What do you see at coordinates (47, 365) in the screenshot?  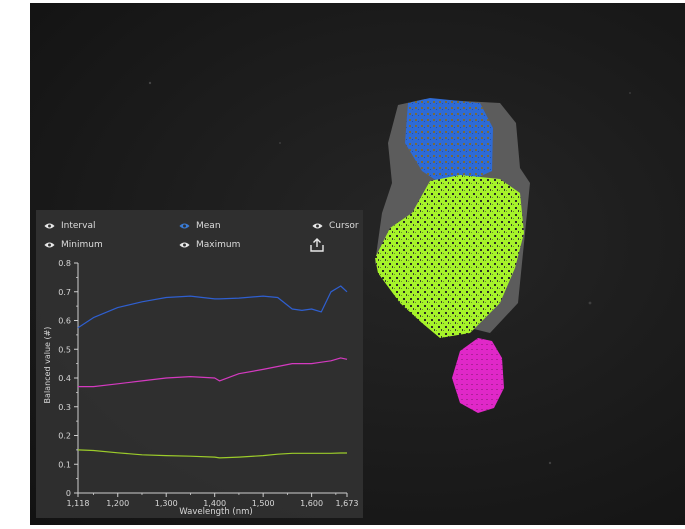 I see `y-axis-label: Balanced value (#)` at bounding box center [47, 365].